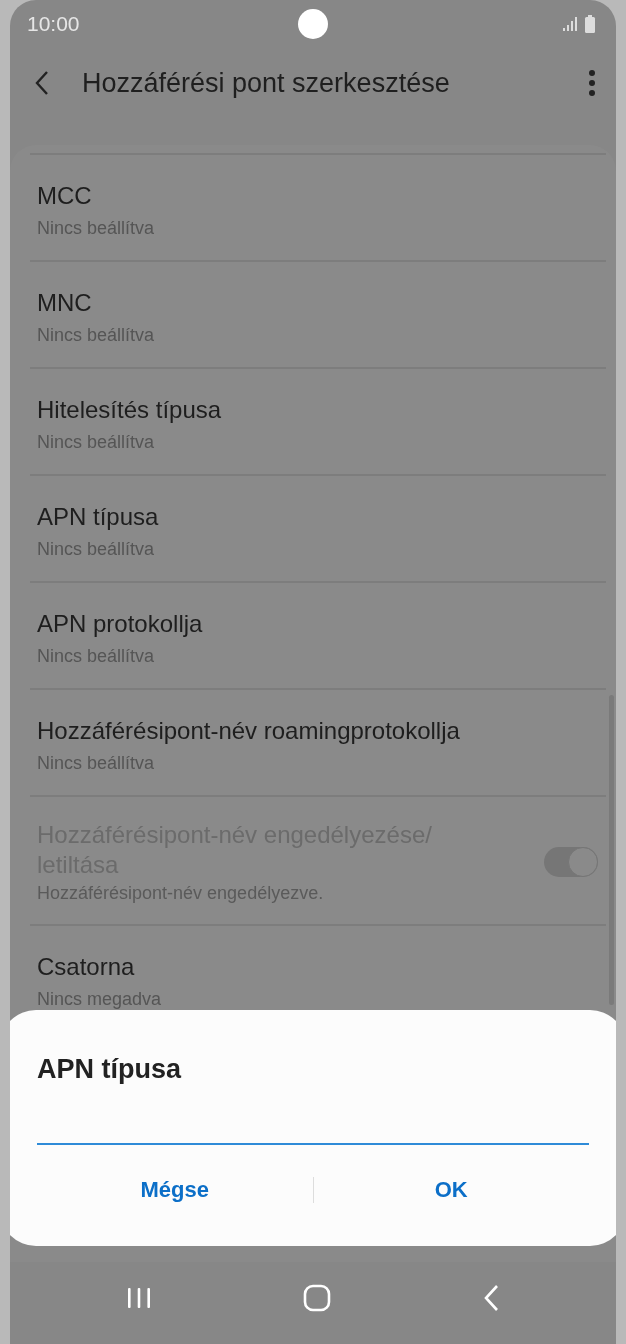 The image size is (626, 1344). Describe the element at coordinates (120, 624) in the screenshot. I see `setting-title: APN protokollja` at that location.